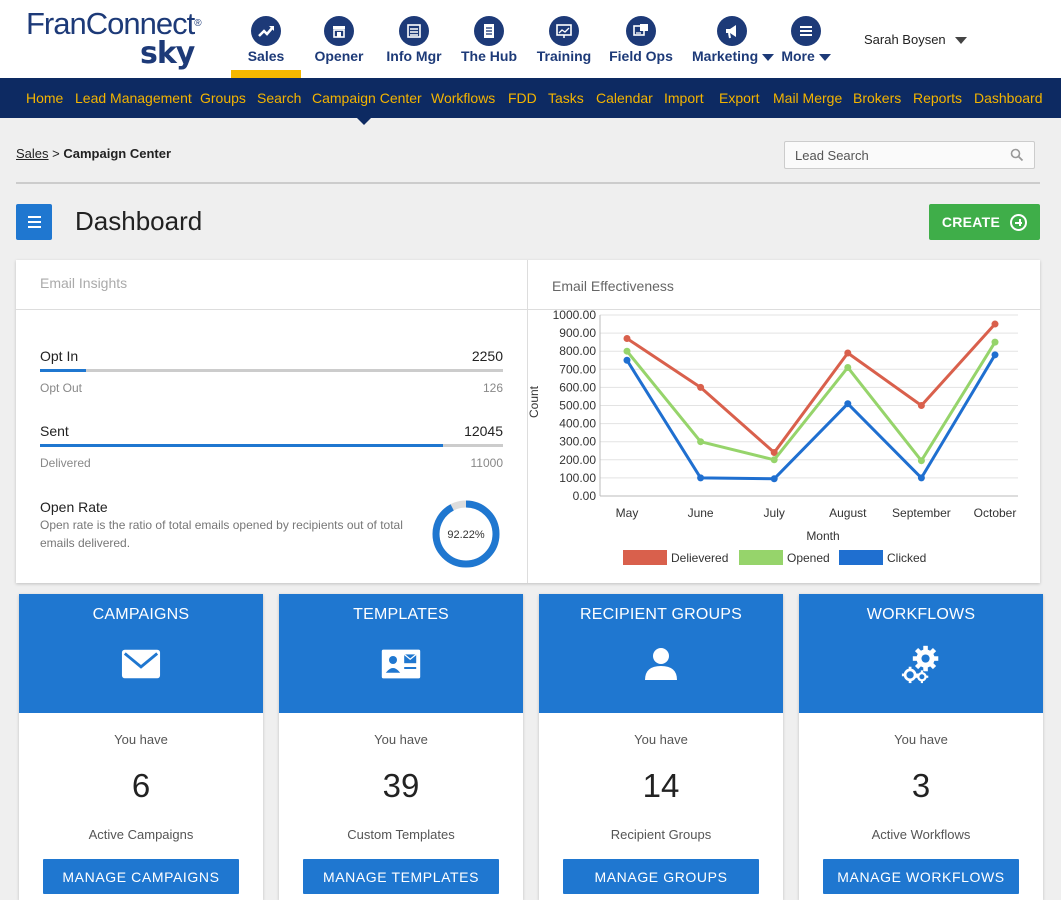 Image resolution: width=1061 pixels, height=900 pixels. I want to click on module-the-hub: The Hub, so click(489, 46).